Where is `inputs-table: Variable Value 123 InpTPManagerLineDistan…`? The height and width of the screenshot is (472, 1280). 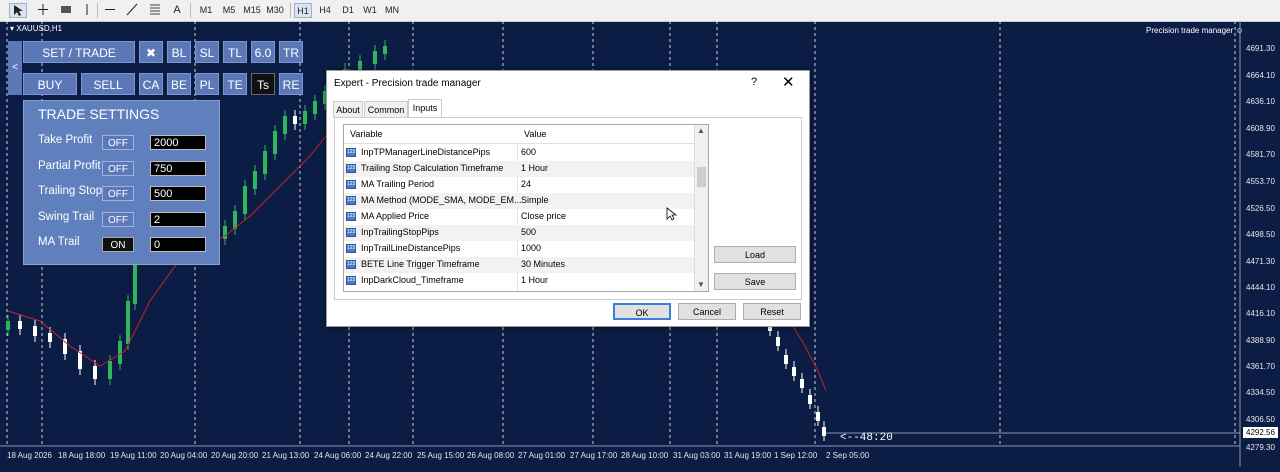 inputs-table: Variable Value 123 InpTPManagerLineDistan… is located at coordinates (526, 208).